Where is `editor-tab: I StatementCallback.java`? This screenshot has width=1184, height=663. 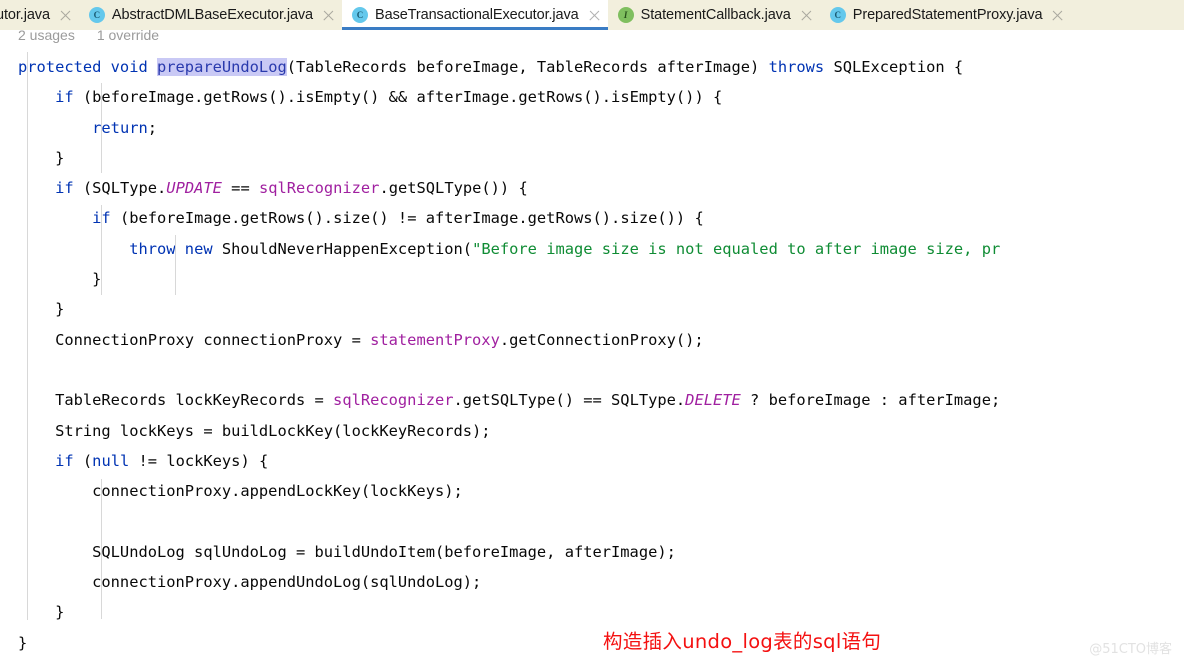
editor-tab: I StatementCallback.java is located at coordinates (713, 15).